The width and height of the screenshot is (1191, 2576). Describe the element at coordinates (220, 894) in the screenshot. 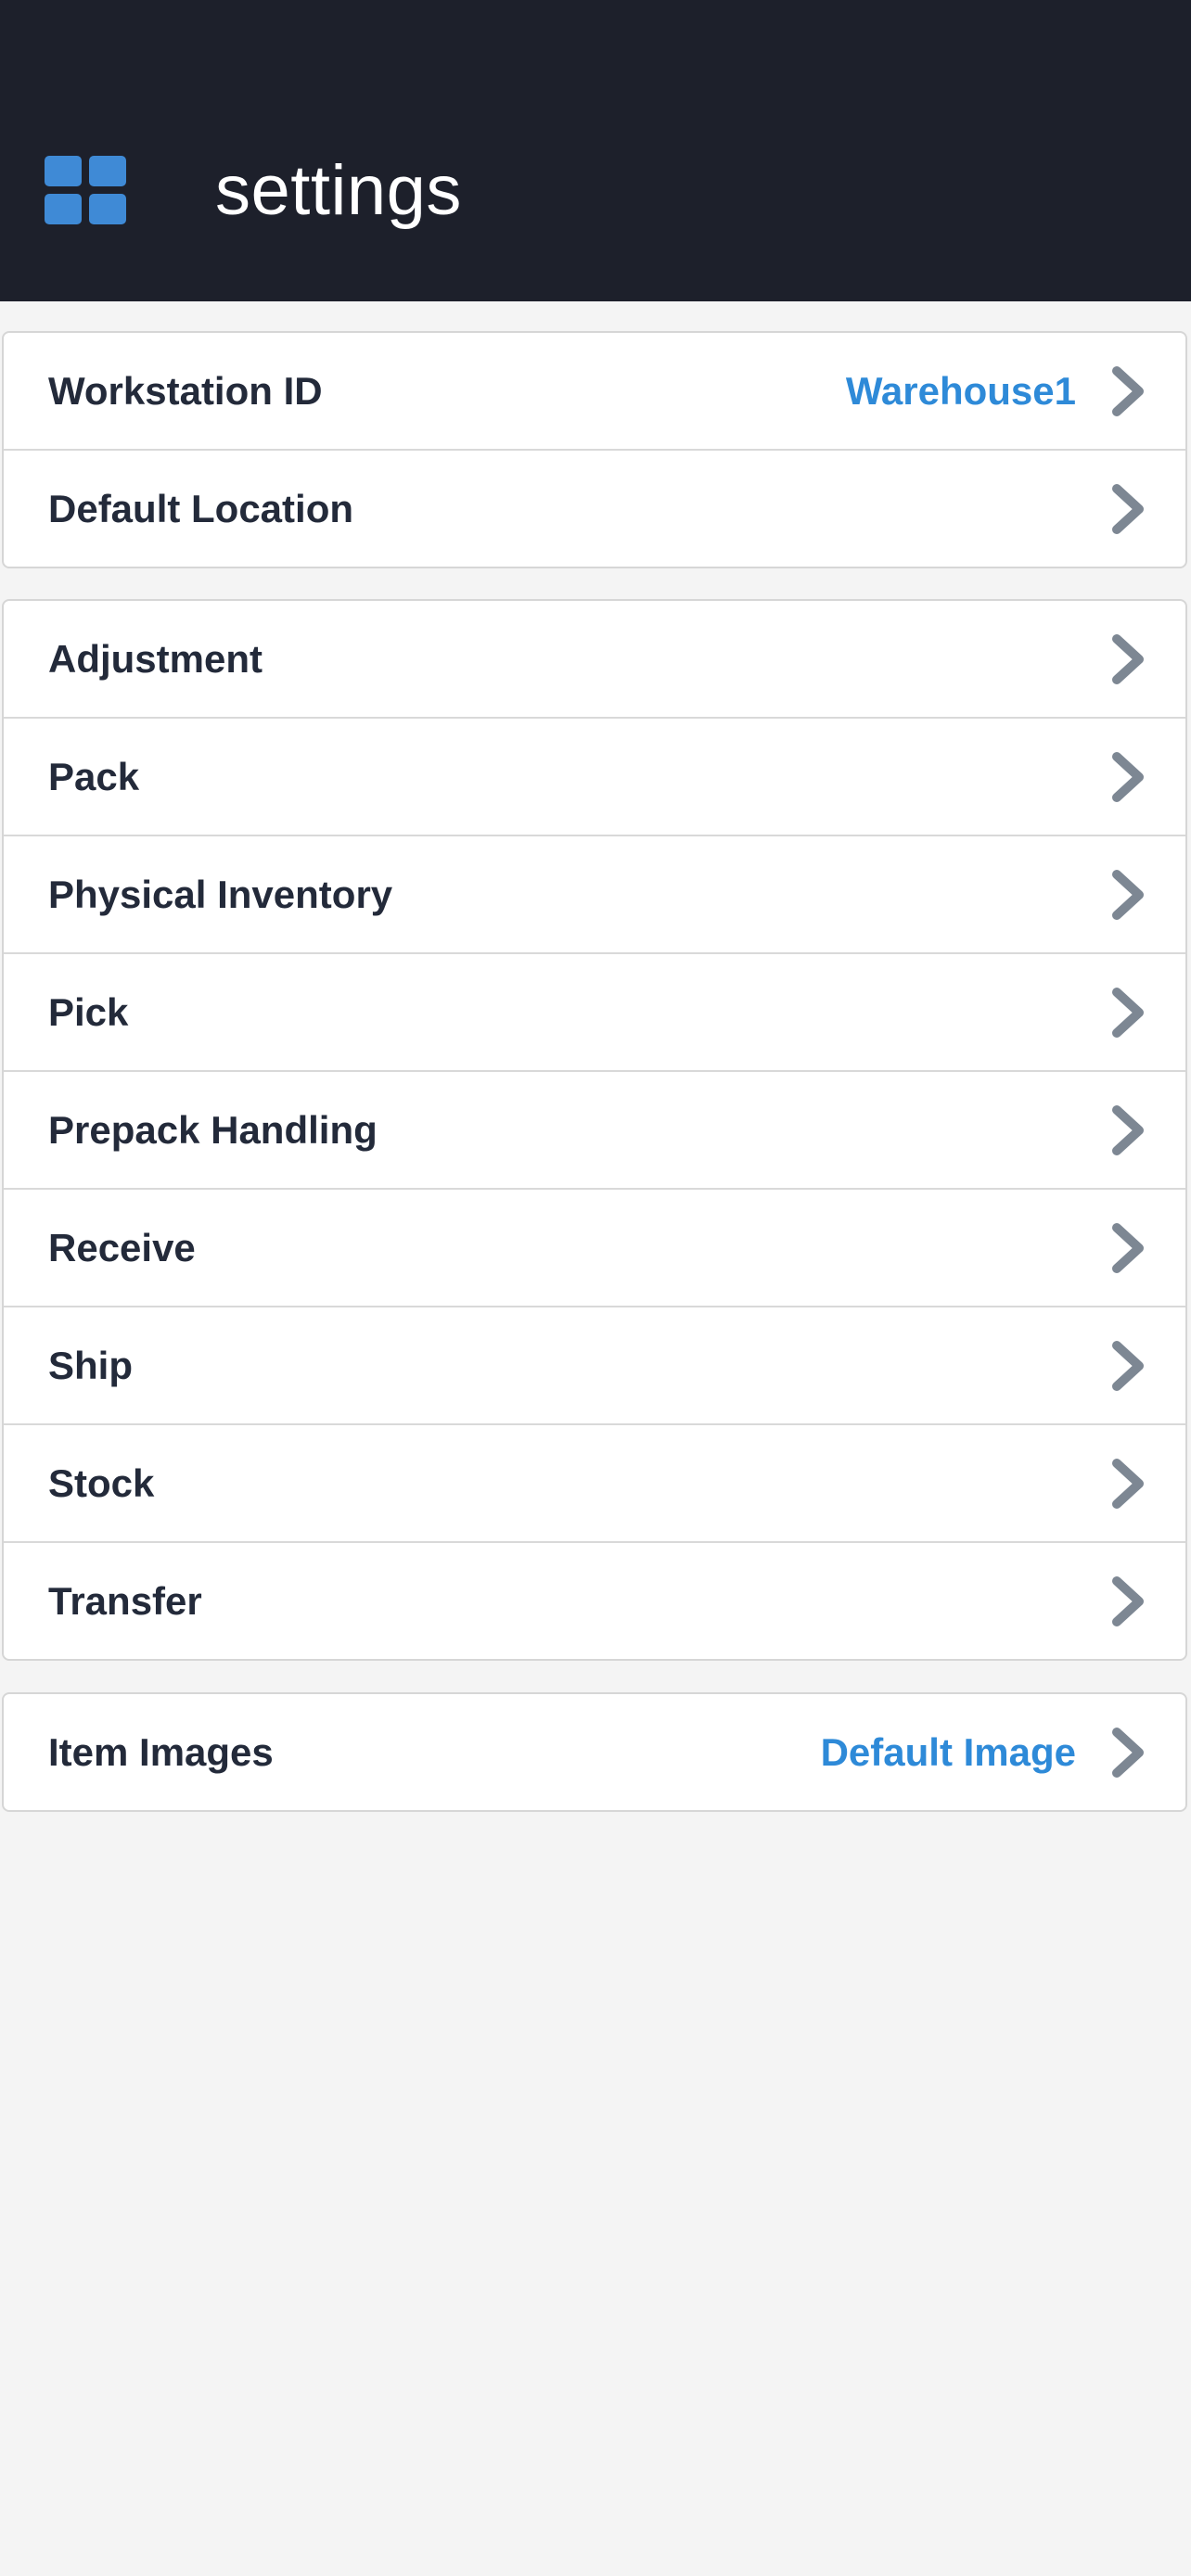

I see `row-label: Physical Inventory` at that location.